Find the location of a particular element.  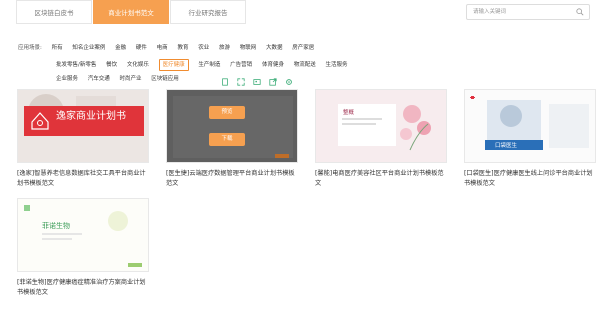

download-button: 下载 is located at coordinates (227, 139).